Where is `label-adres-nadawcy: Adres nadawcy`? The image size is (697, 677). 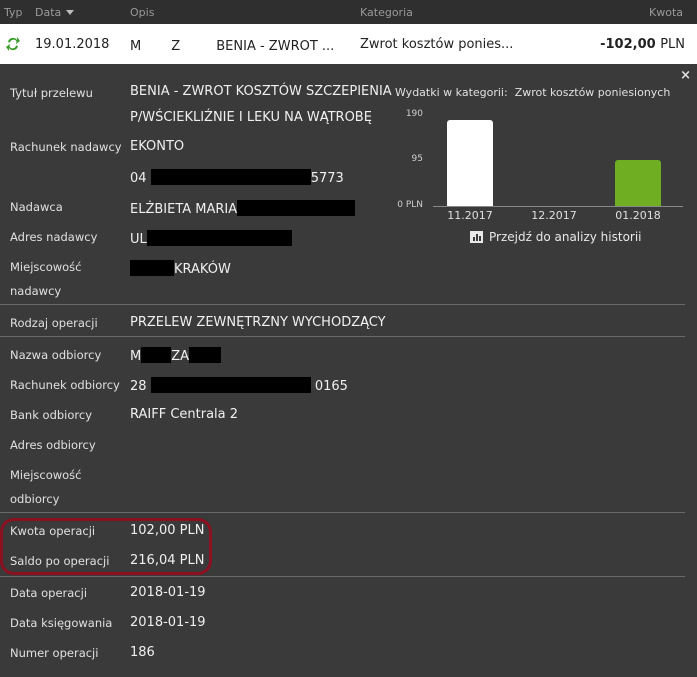
label-adres-nadawcy: Adres nadawcy is located at coordinates (54, 237).